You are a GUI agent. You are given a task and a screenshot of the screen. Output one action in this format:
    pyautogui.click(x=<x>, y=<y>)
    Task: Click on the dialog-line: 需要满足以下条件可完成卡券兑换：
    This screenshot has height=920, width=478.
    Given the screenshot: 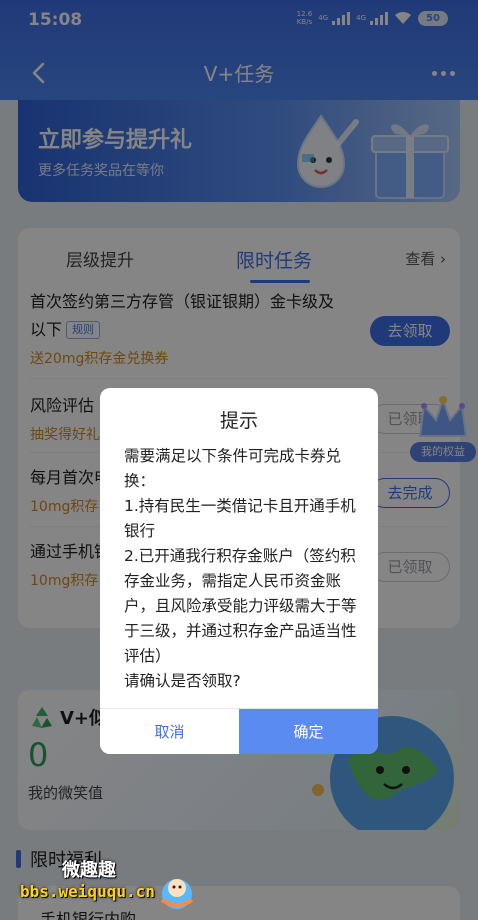 What is the action you would take?
    pyautogui.click(x=233, y=468)
    